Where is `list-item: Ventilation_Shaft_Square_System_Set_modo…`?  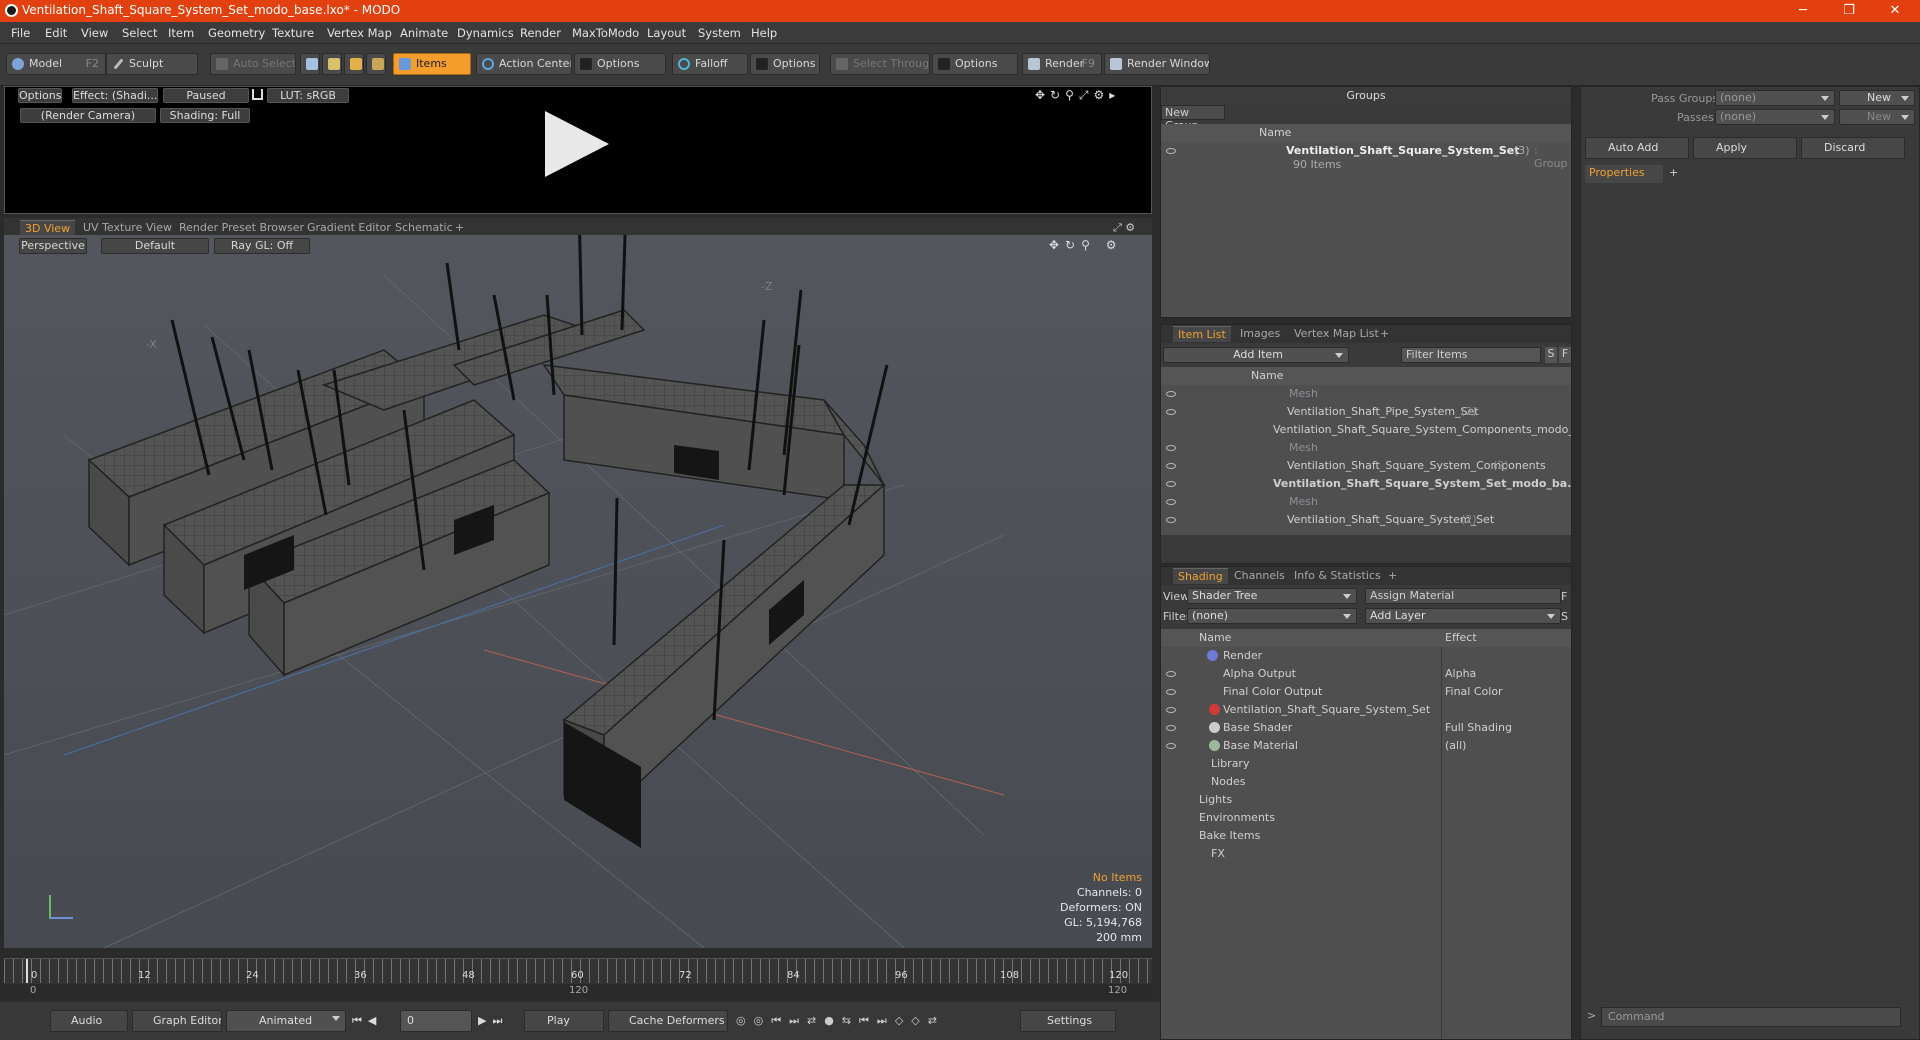
list-item: Ventilation_Shaft_Square_System_Set_modo… is located at coordinates (1366, 484).